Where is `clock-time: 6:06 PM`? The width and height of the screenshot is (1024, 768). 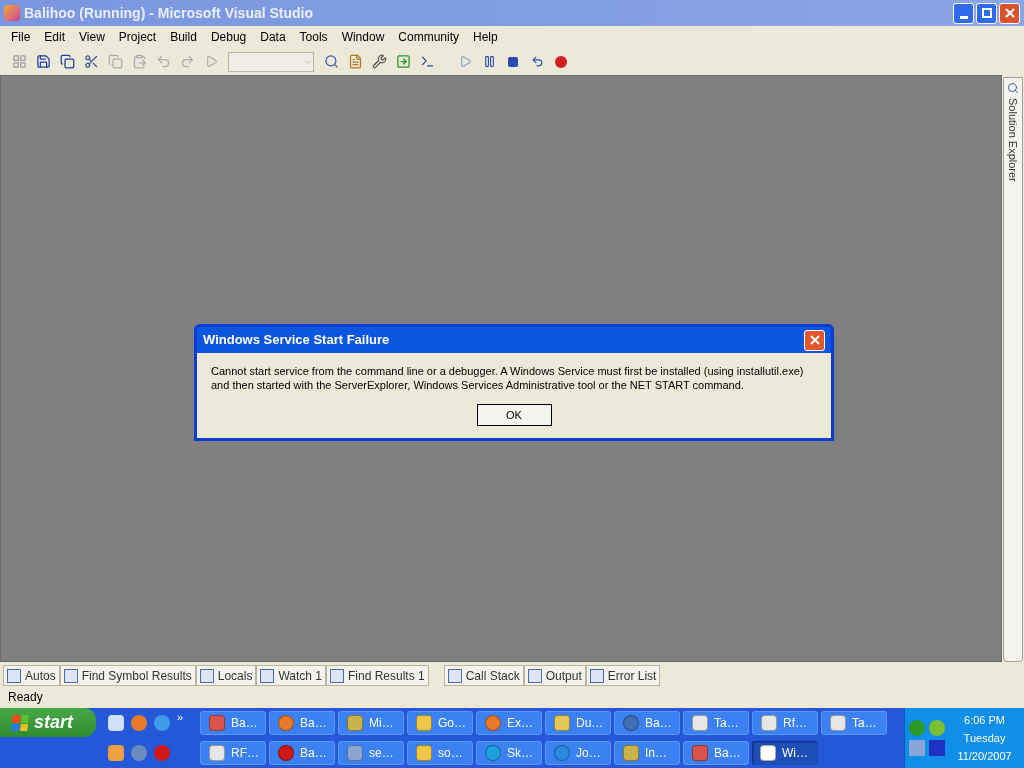 clock-time: 6:06 PM is located at coordinates (984, 720).